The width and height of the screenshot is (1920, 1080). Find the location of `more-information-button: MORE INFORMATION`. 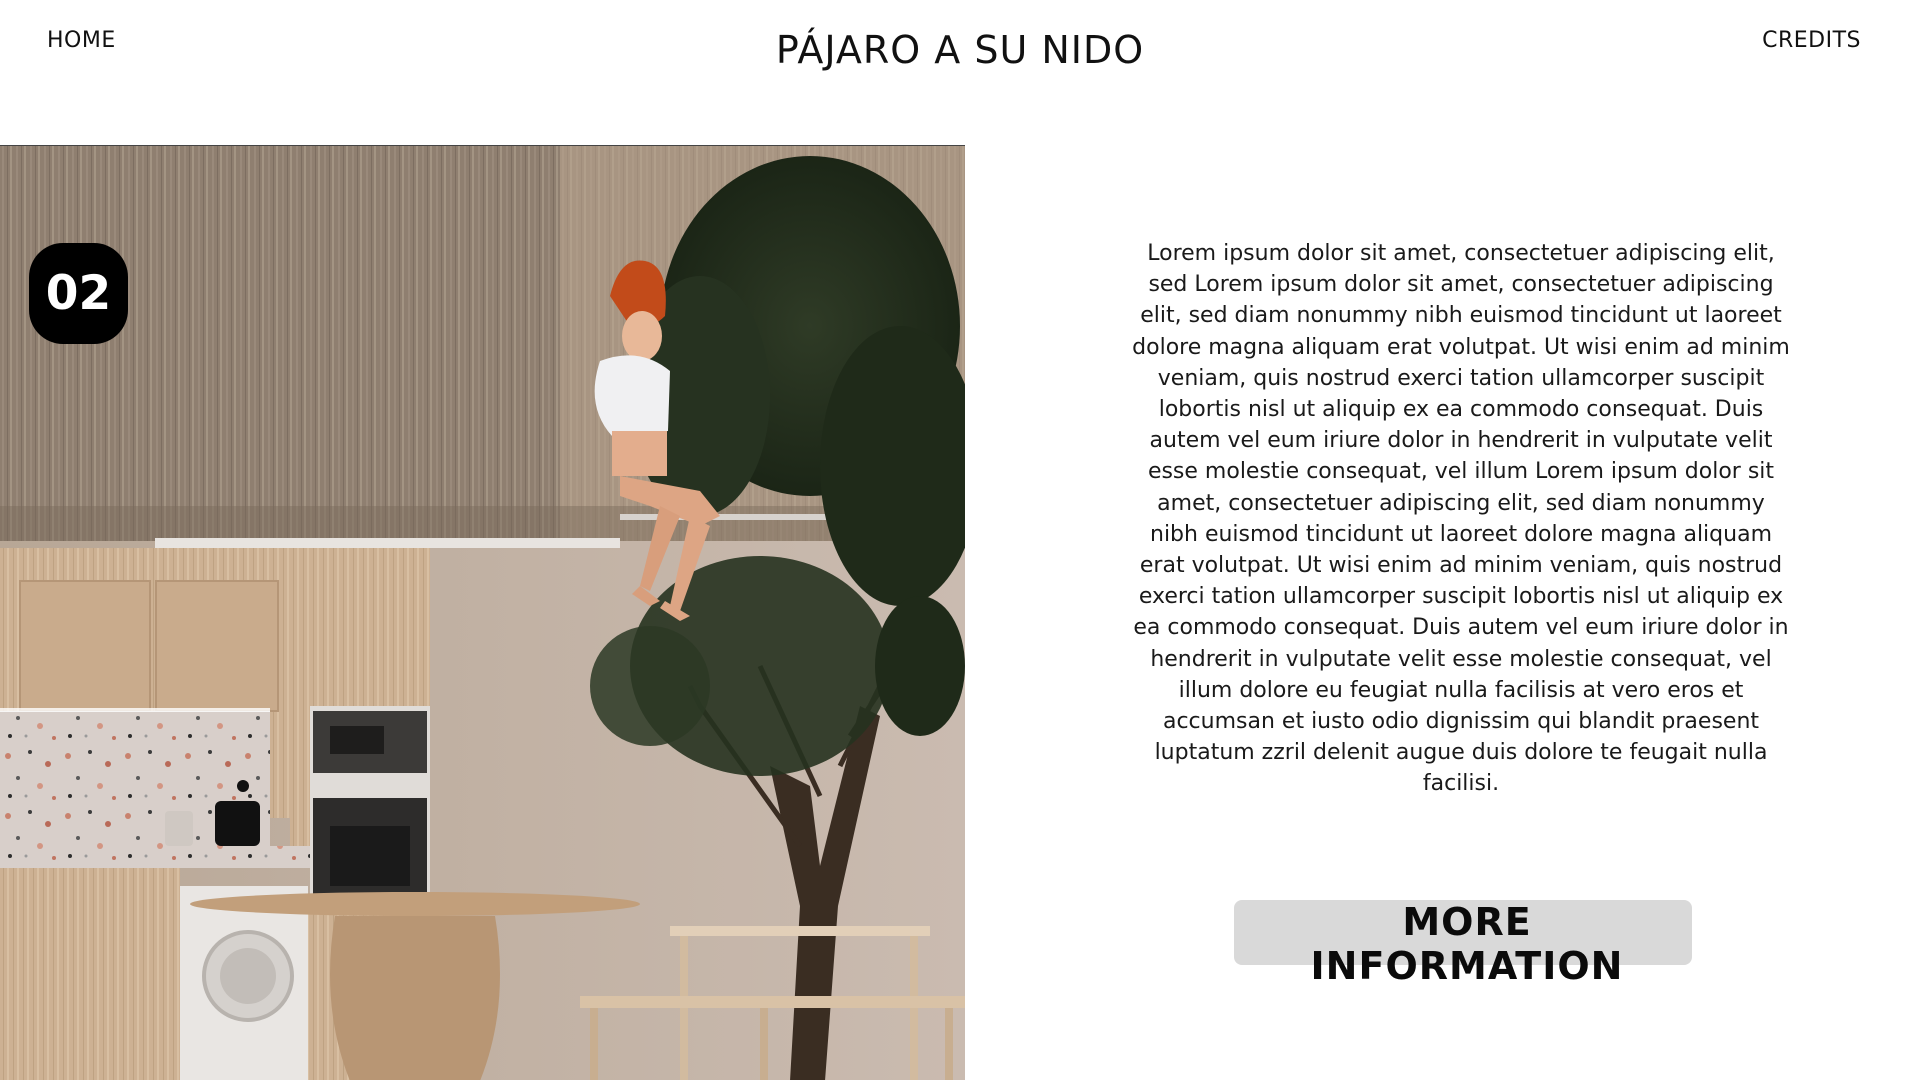

more-information-button: MORE INFORMATION is located at coordinates (1463, 944).